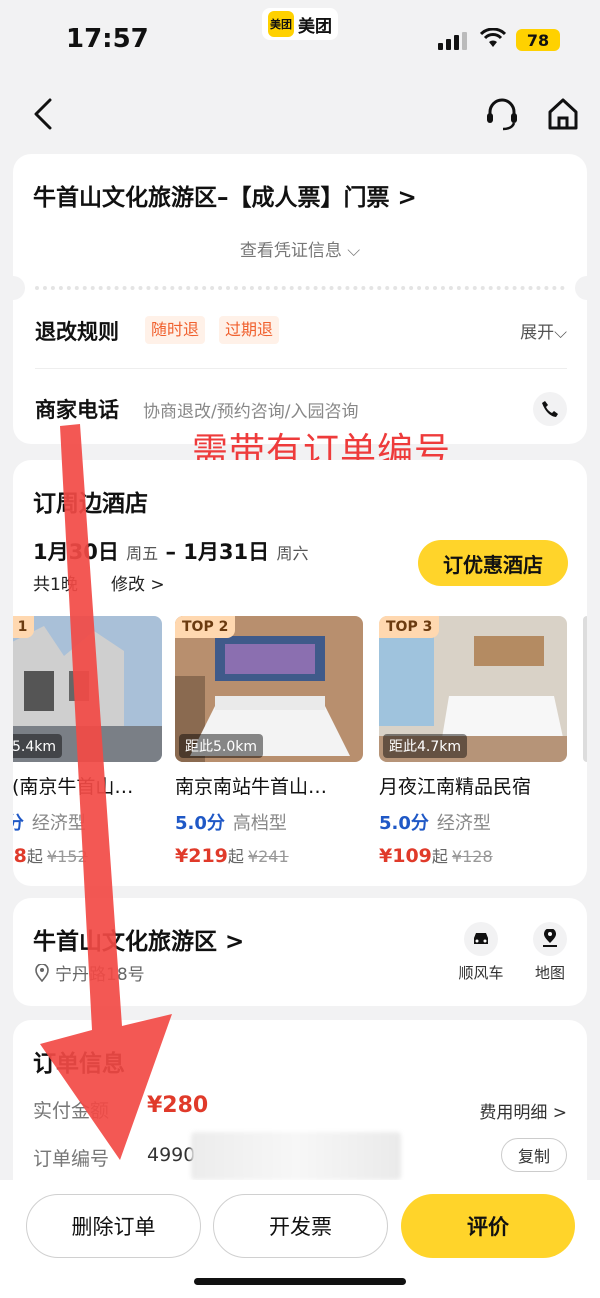  What do you see at coordinates (488, 1226) in the screenshot?
I see `review-button: 评价` at bounding box center [488, 1226].